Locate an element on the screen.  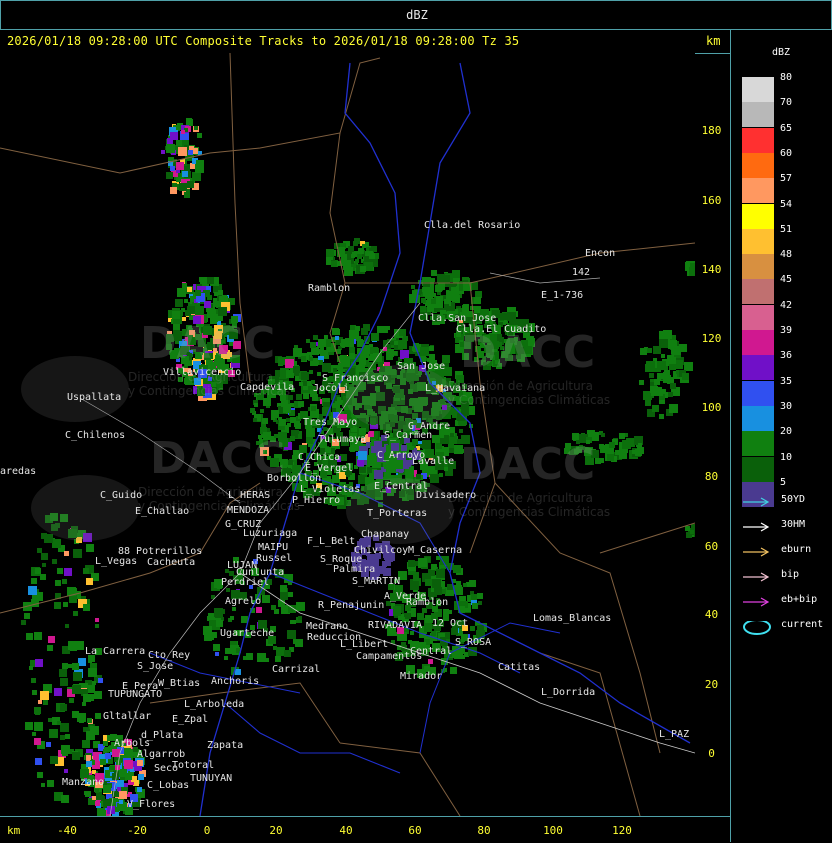
color-scale-title: dBZ is located at coordinates (781, 52).